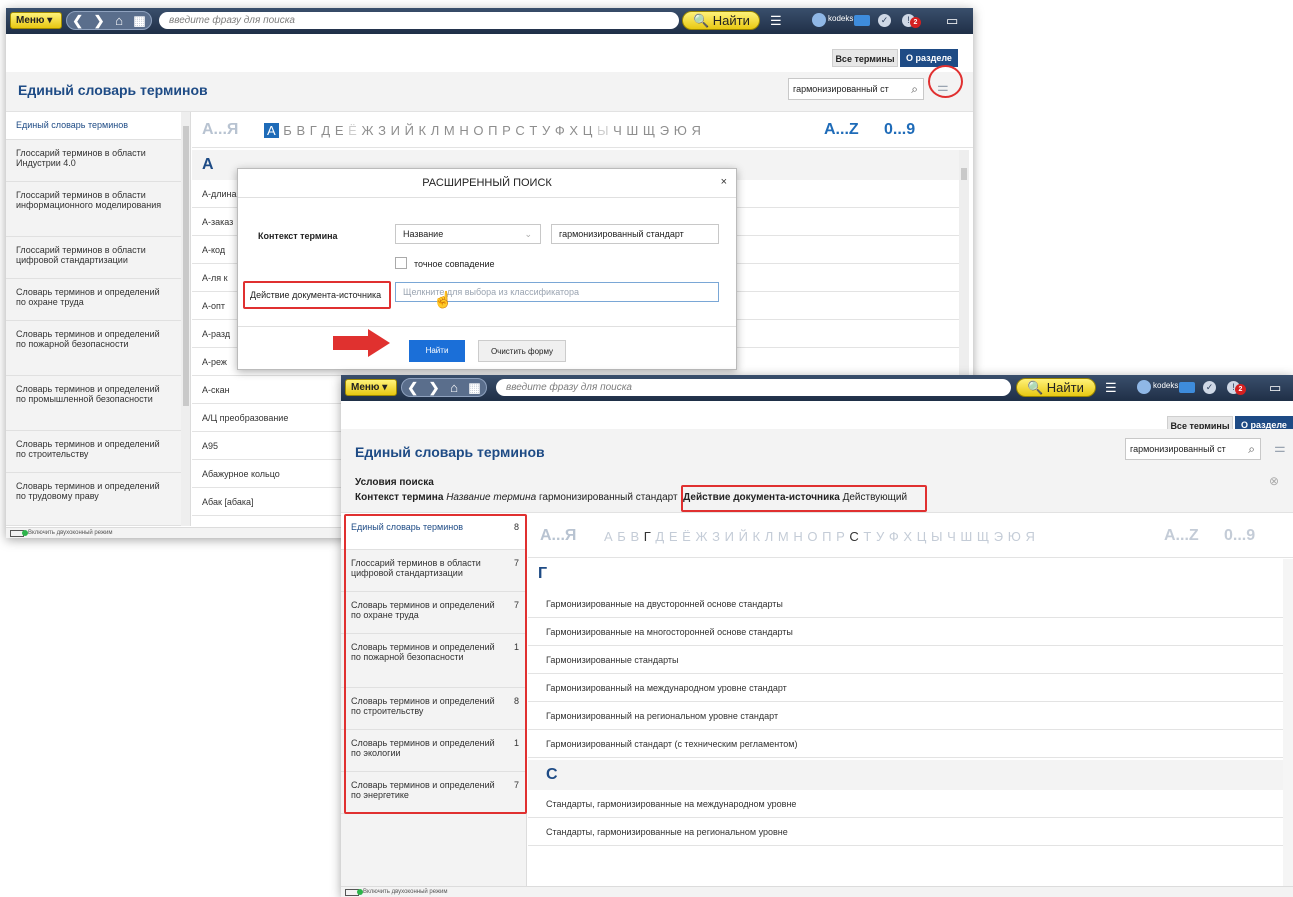  I want to click on alpha-letter: Ы, so click(603, 130).